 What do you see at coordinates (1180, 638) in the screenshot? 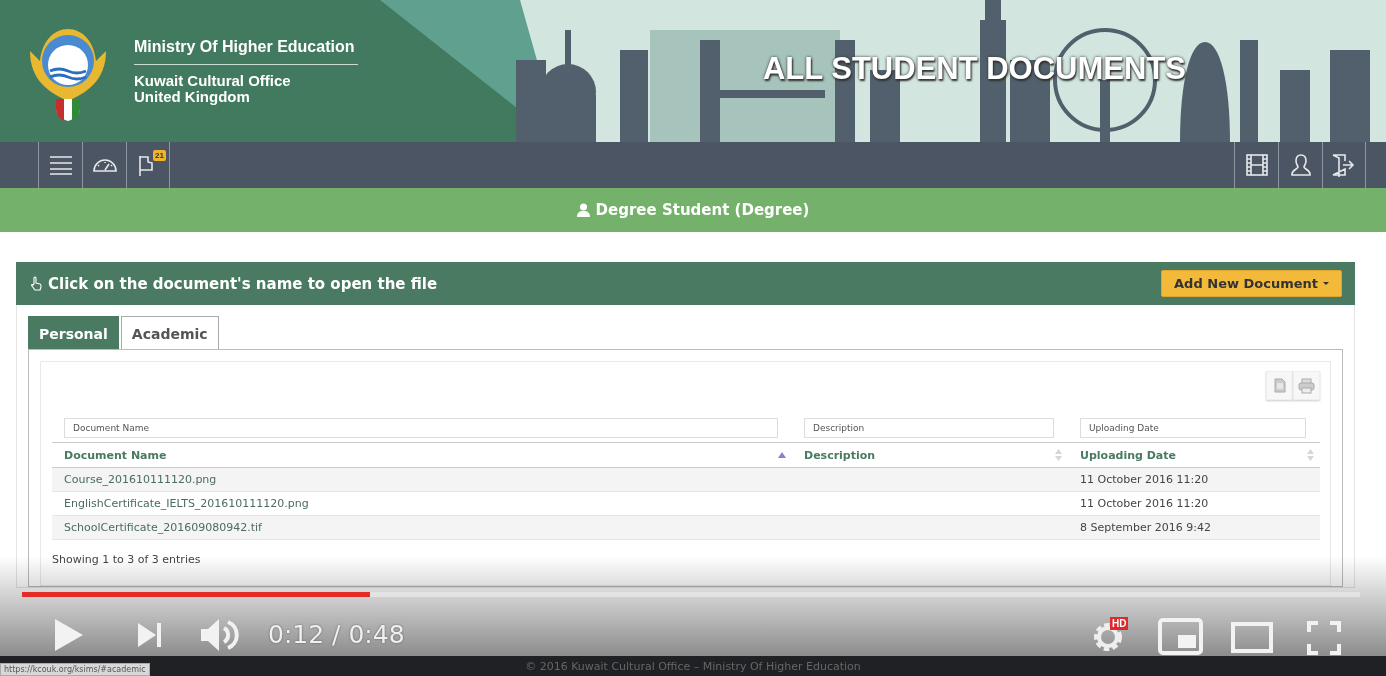
I see `miniplayer-button` at bounding box center [1180, 638].